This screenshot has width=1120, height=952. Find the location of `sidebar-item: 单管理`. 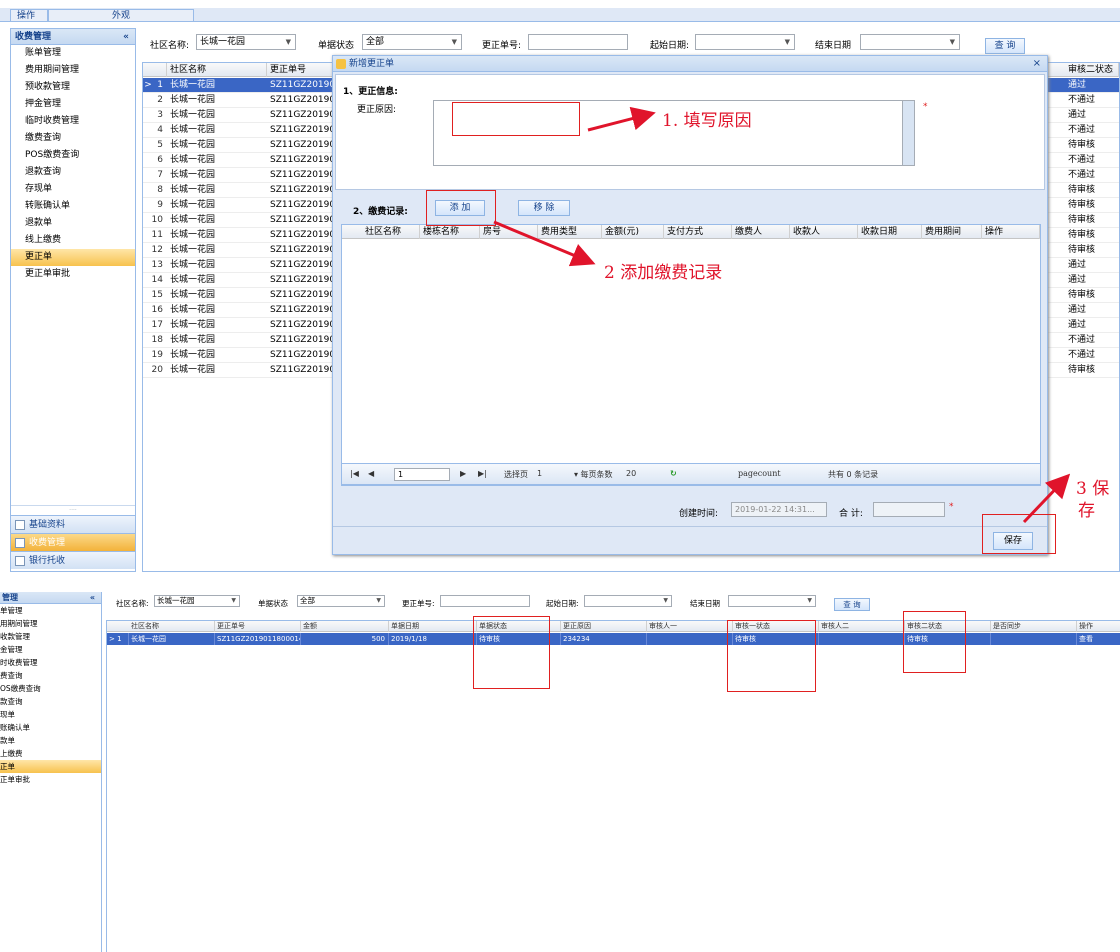

sidebar-item: 单管理 is located at coordinates (50, 610).